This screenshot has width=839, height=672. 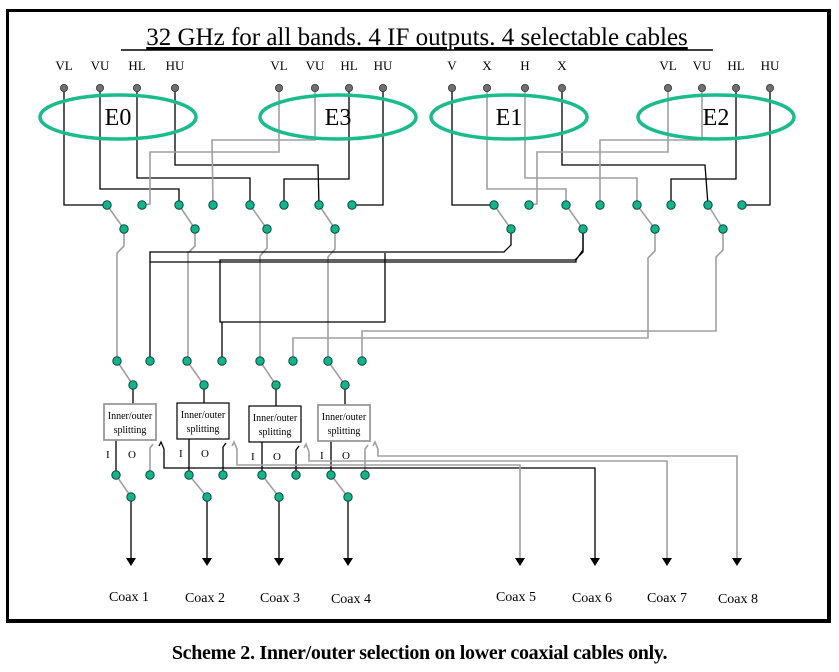 What do you see at coordinates (592, 598) in the screenshot?
I see `coax-label: Coax 6` at bounding box center [592, 598].